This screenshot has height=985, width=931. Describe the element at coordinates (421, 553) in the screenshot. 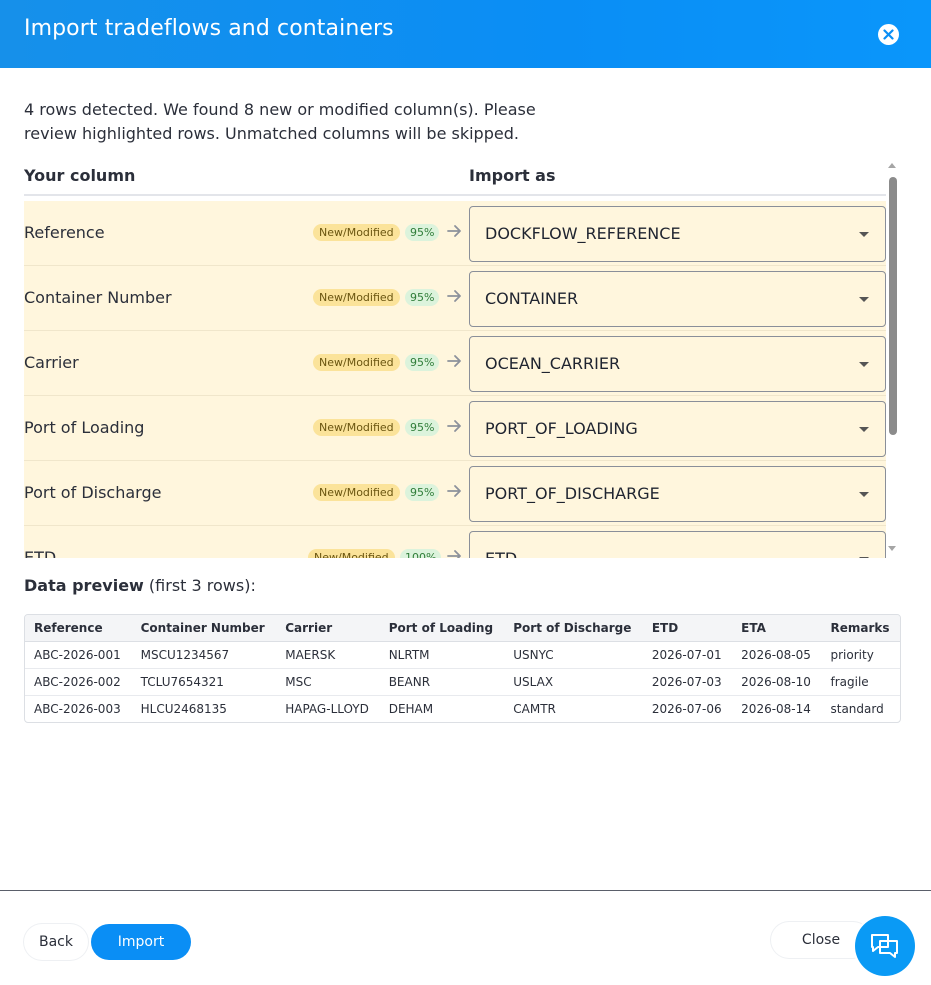

I see `match-percent-badge: 100%` at that location.